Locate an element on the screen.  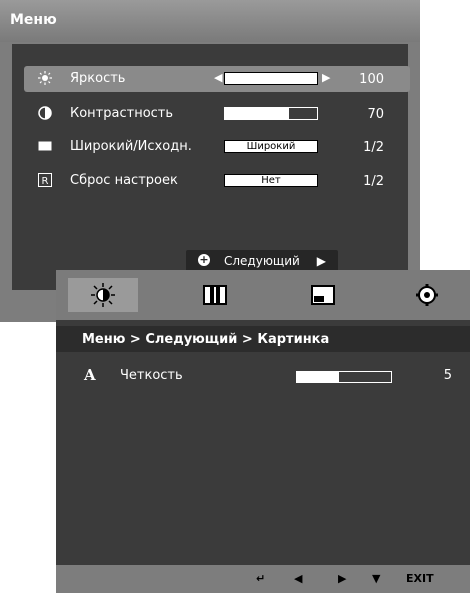
category-tabs is located at coordinates (263, 295).